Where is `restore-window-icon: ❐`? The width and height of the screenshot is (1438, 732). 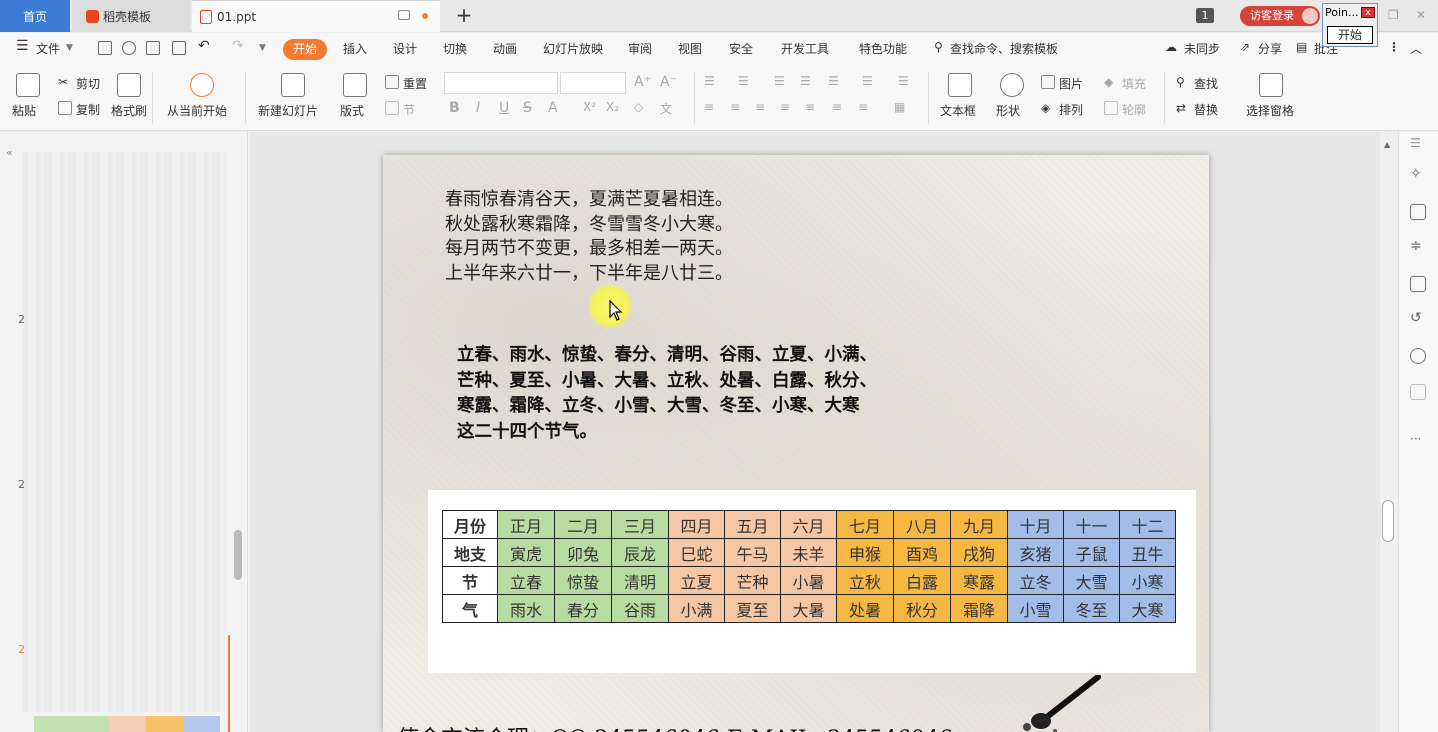 restore-window-icon: ❐ is located at coordinates (1393, 15).